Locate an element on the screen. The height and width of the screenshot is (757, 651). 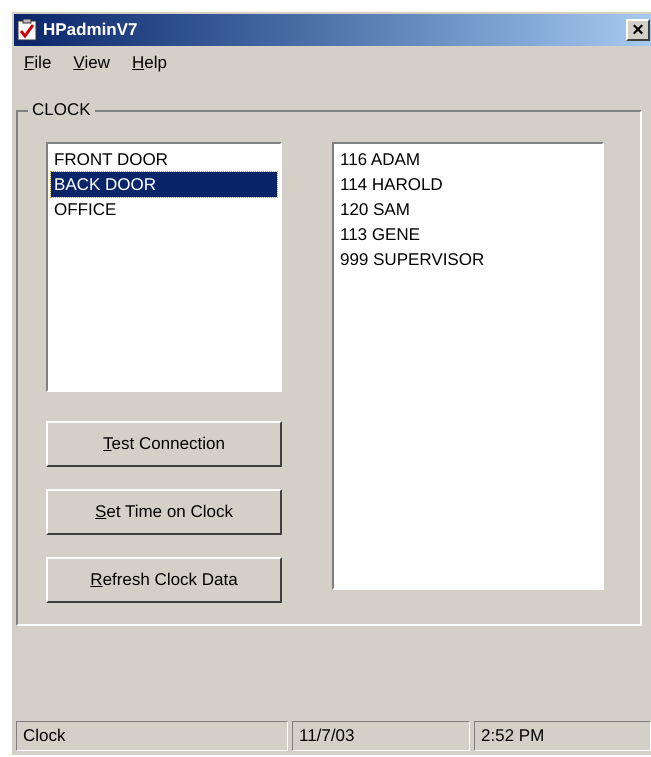
status-panel: Clock is located at coordinates (152, 736).